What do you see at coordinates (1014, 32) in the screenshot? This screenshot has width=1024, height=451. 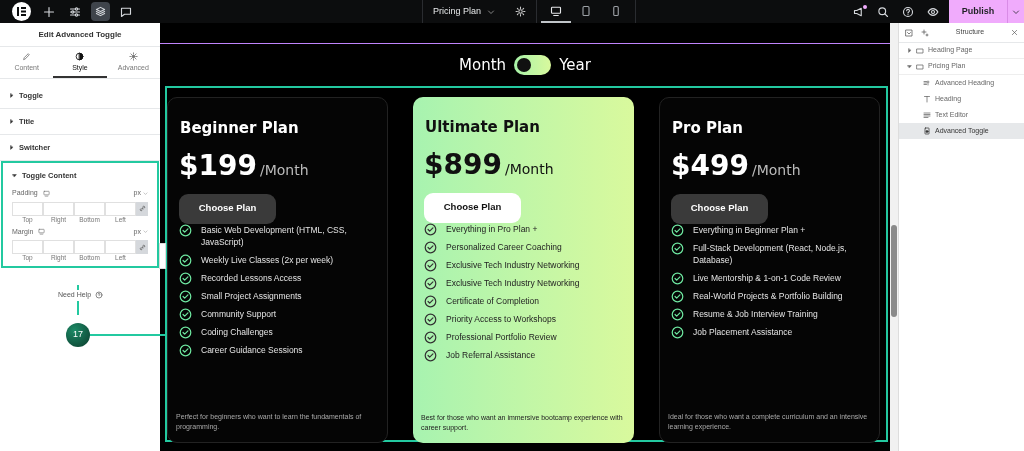 I see `close-icon` at bounding box center [1014, 32].